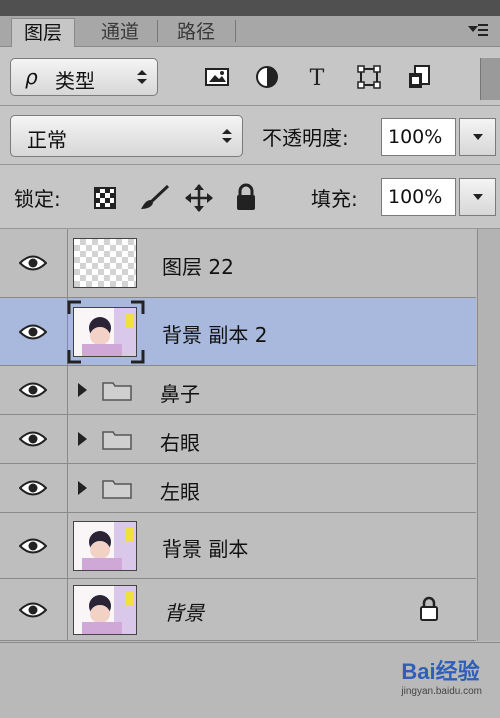 The width and height of the screenshot is (500, 718). I want to click on svg-text: T, so click(317, 78).